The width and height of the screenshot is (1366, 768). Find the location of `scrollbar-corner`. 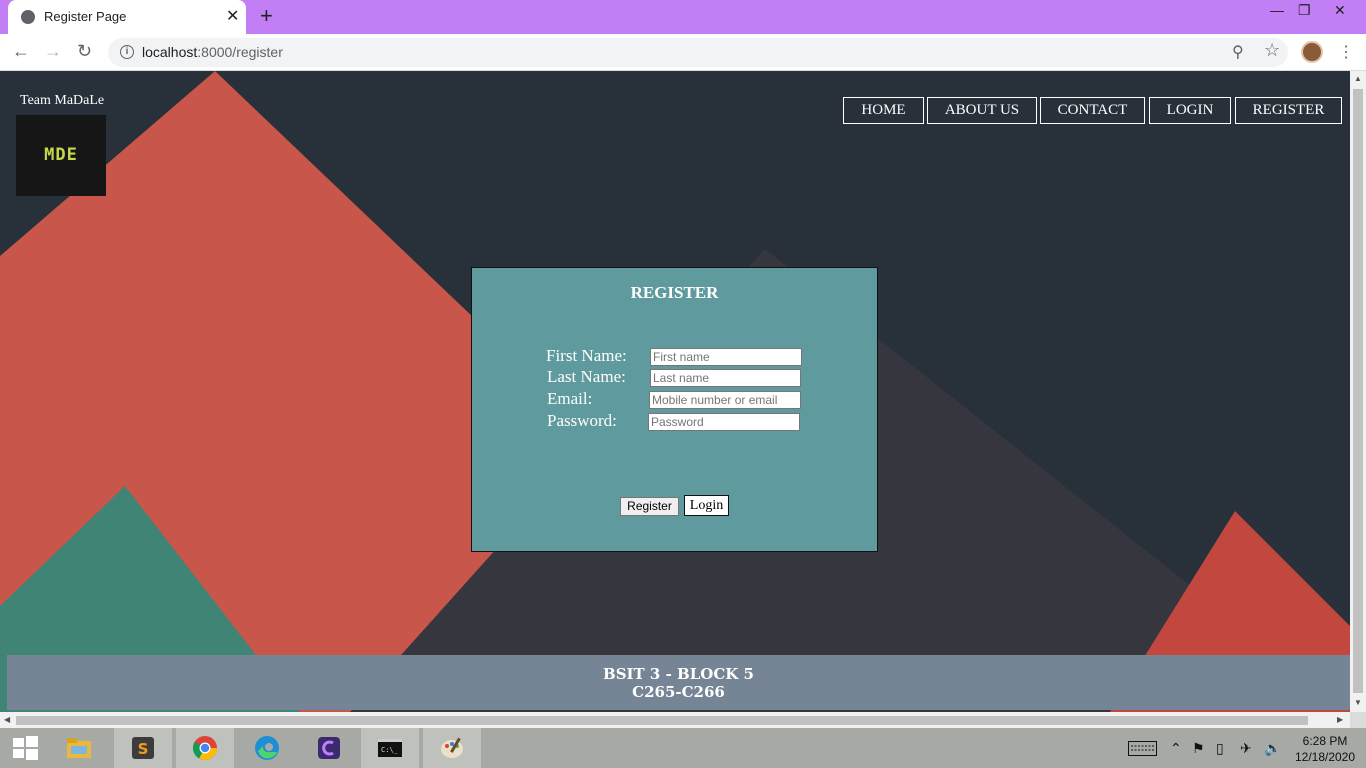

scrollbar-corner is located at coordinates (1358, 720).